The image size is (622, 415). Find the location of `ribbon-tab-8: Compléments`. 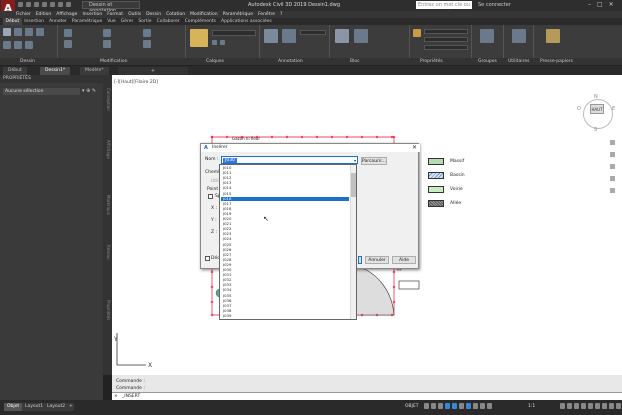

ribbon-tab-8: Compléments is located at coordinates (200, 21).